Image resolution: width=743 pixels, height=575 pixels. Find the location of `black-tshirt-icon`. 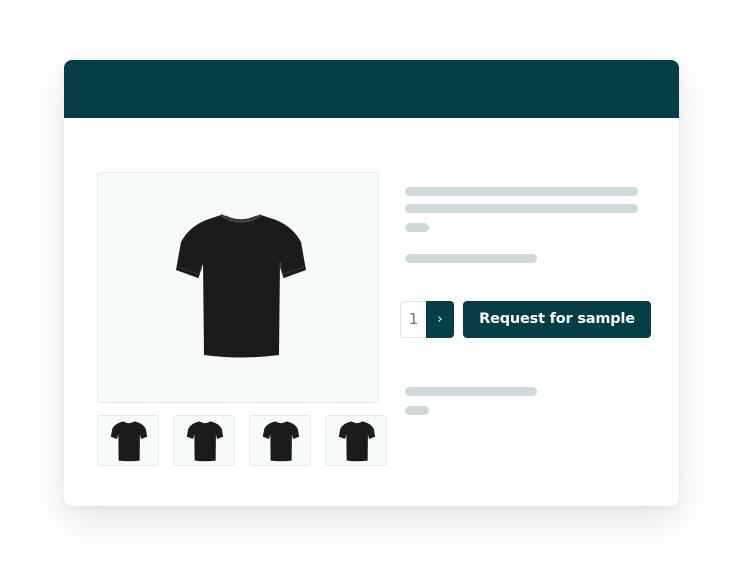

black-tshirt-icon is located at coordinates (241, 285).